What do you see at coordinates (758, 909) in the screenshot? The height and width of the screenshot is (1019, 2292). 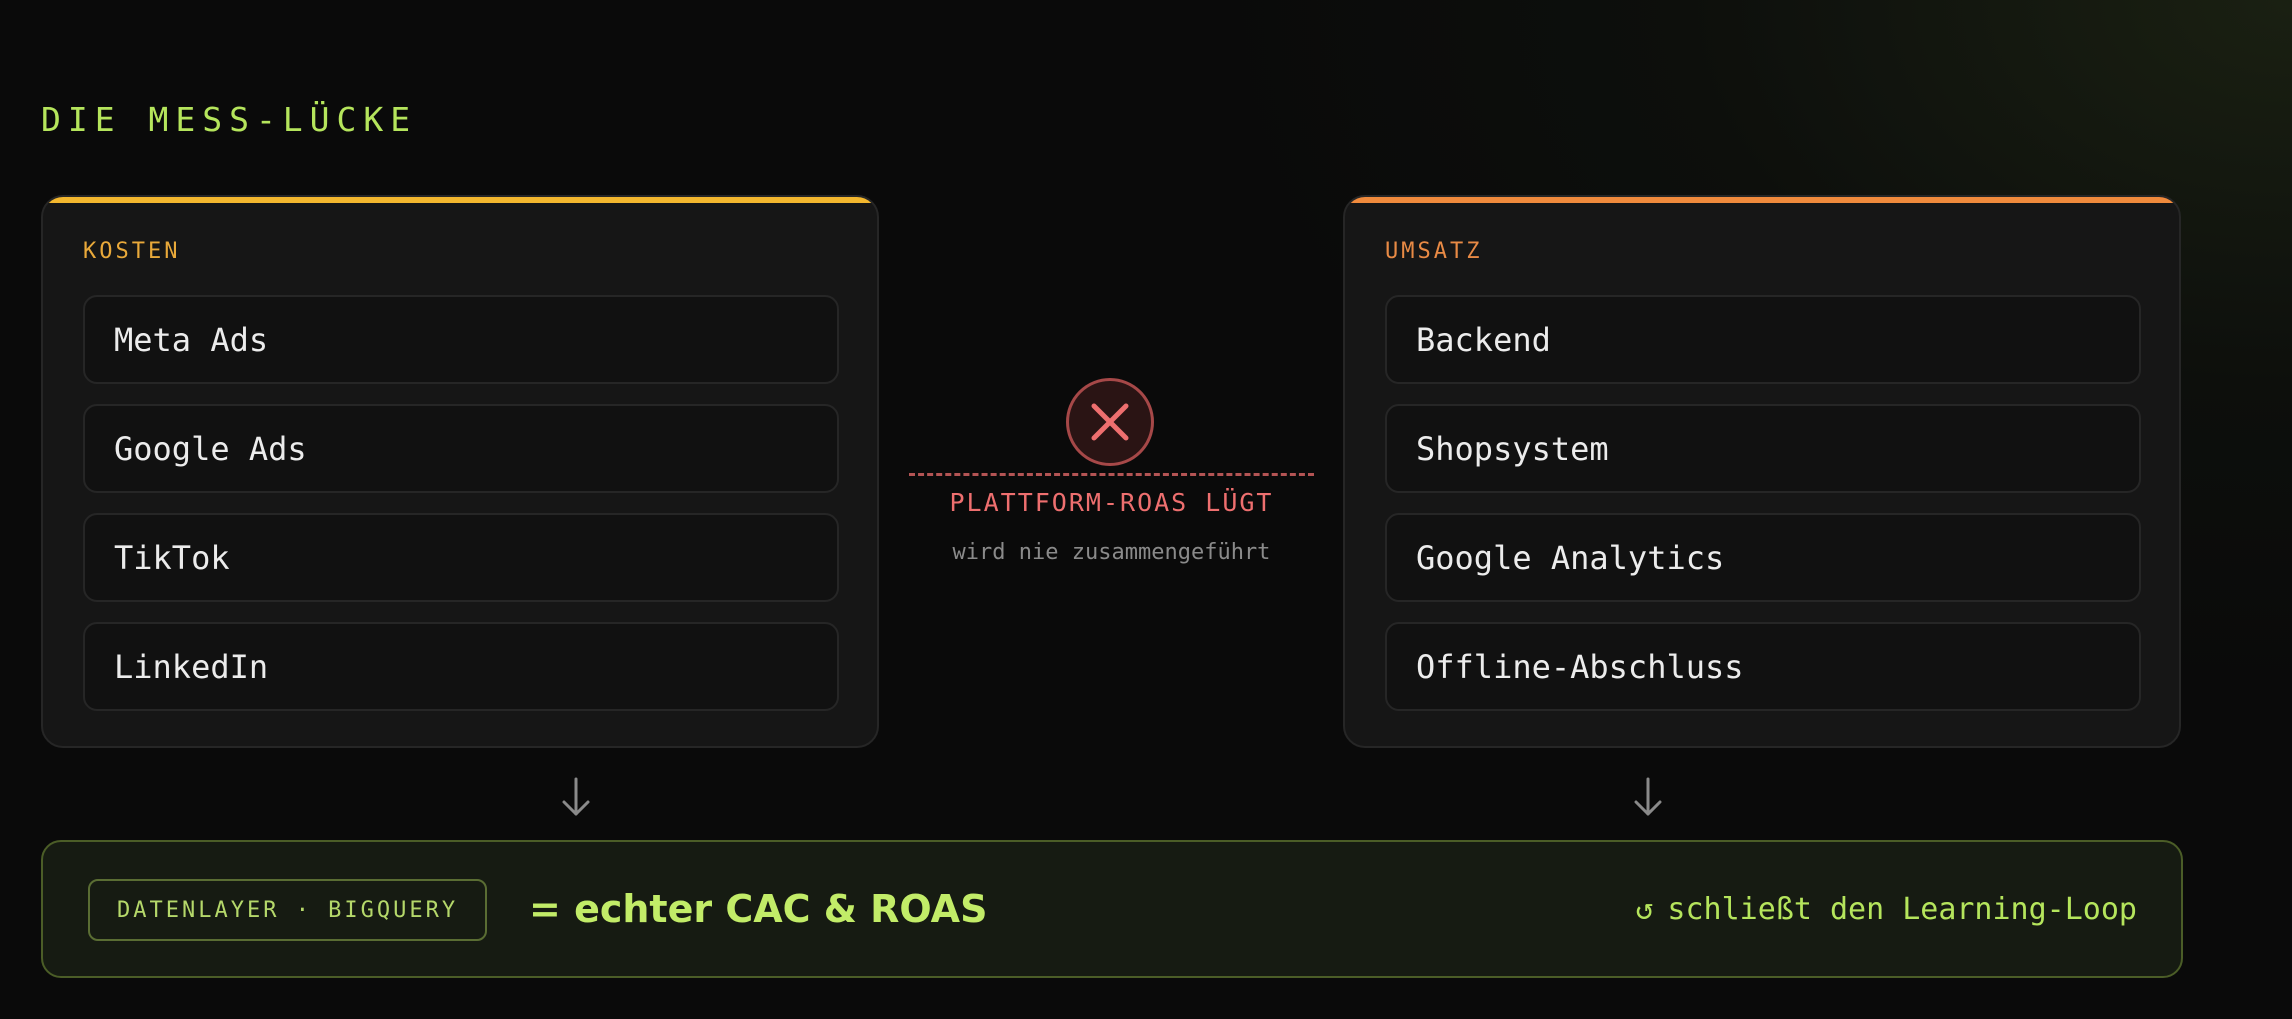 I see `result-headline: = echter CAC & ROAS` at bounding box center [758, 909].